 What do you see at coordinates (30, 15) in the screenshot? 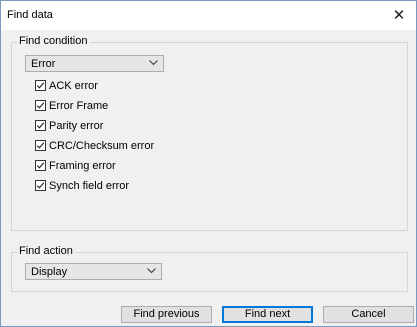
I see `window-title: Find data` at bounding box center [30, 15].